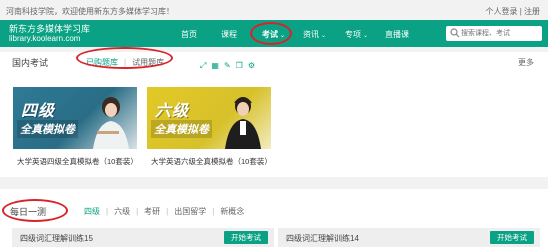 The height and width of the screenshot is (252, 548). What do you see at coordinates (397, 34) in the screenshot?
I see `nav-item-live: 直播课` at bounding box center [397, 34].